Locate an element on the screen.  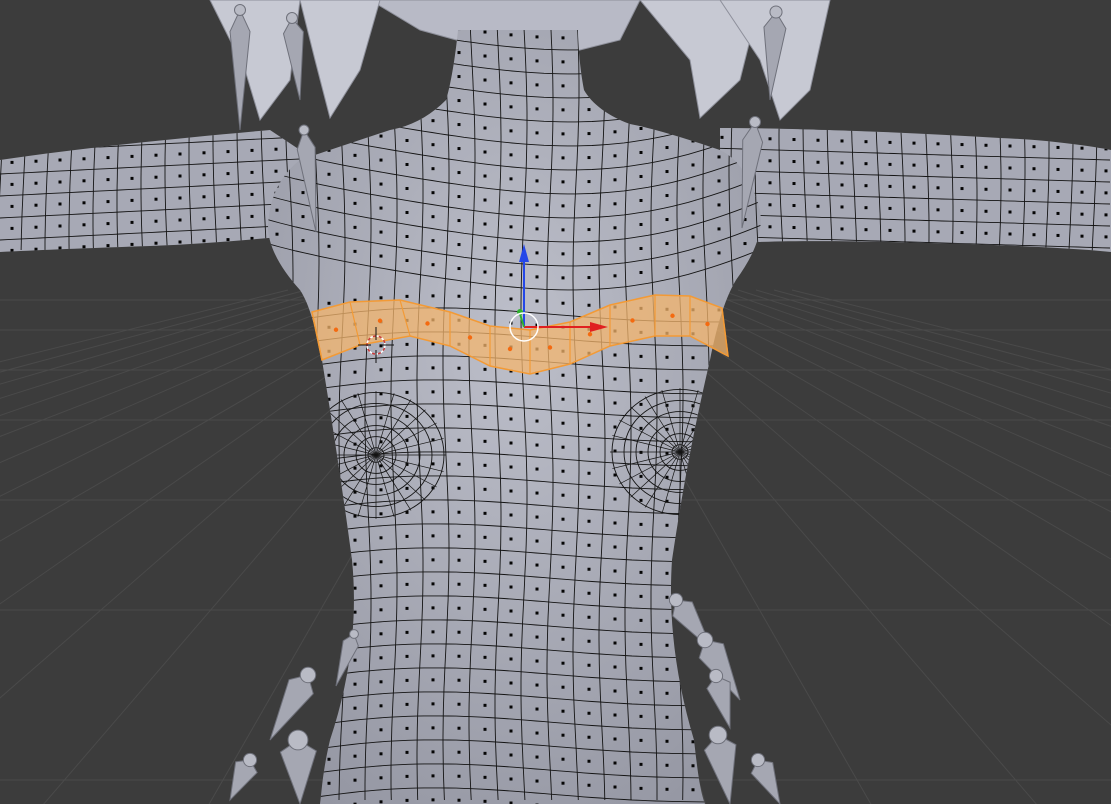
right-arm-mesh is located at coordinates (915, 193).